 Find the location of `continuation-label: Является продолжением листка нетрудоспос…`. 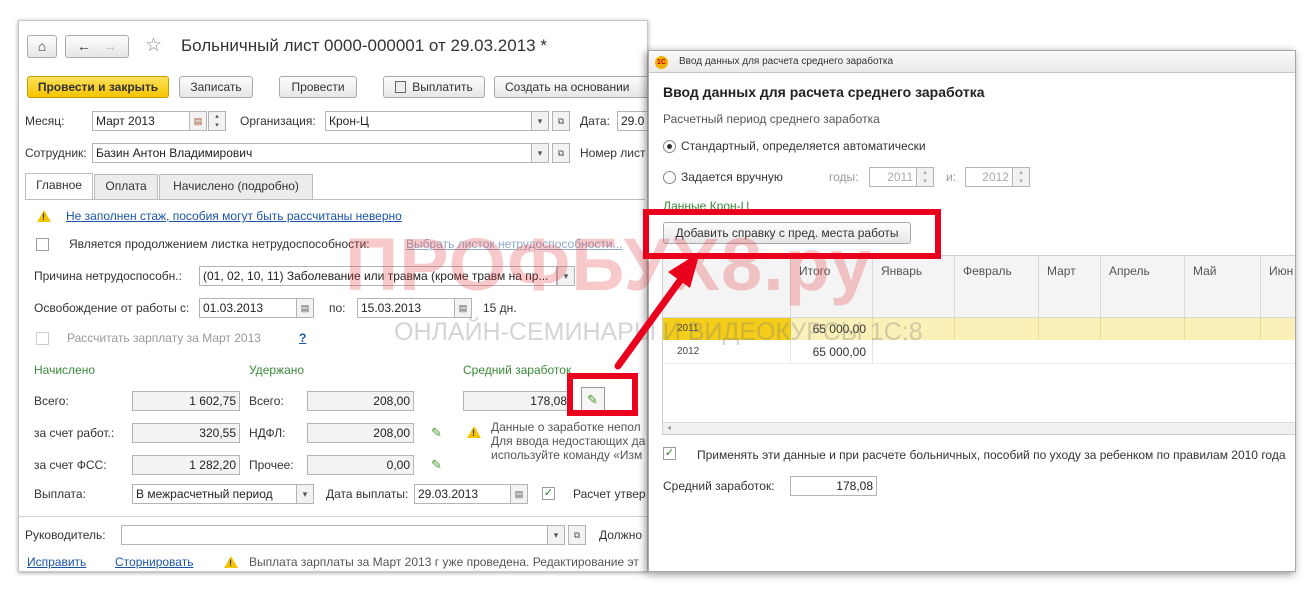

continuation-label: Является продолжением листка нетрудоспос… is located at coordinates (219, 244).